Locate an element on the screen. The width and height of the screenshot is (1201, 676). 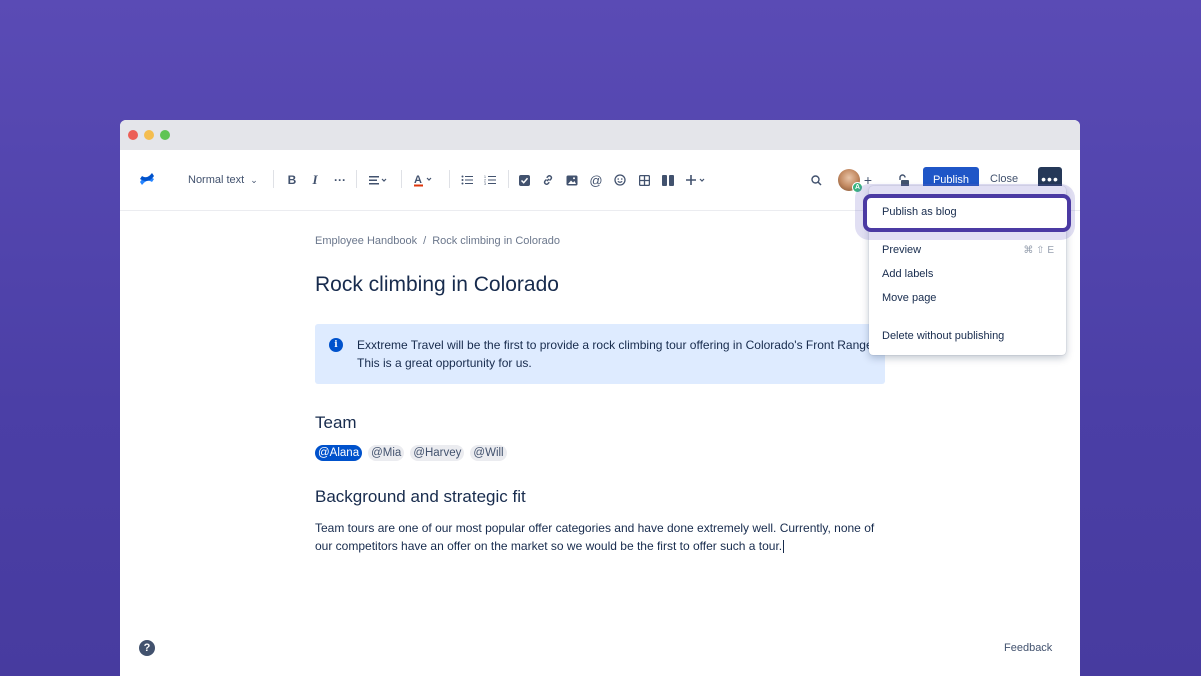
menu-item-delete: Delete without publishing is located at coordinates (943, 336).